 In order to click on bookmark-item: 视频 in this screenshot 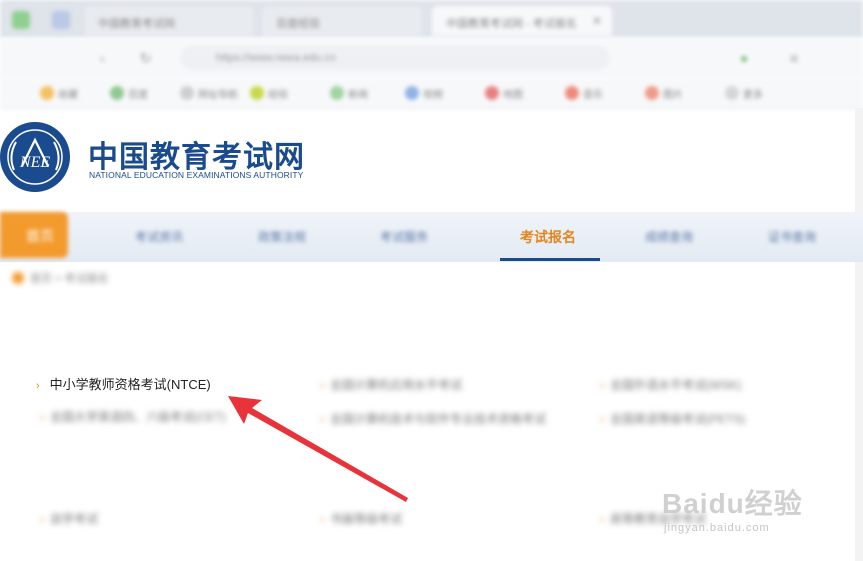, I will do `click(424, 93)`.